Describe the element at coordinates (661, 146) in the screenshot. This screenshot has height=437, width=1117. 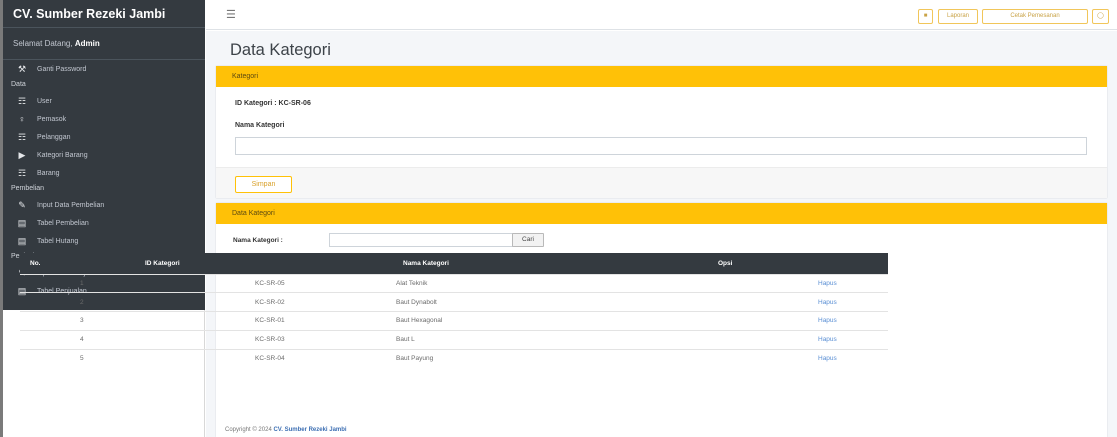
I see `nama-kategori-input` at that location.